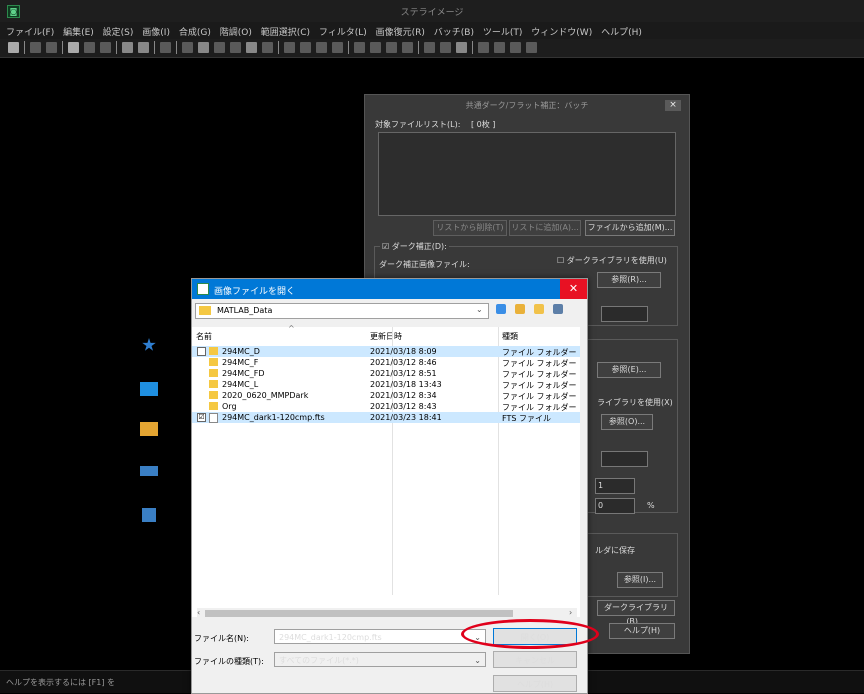  I want to click on menu-window: ウィンドウ(W), so click(561, 31).